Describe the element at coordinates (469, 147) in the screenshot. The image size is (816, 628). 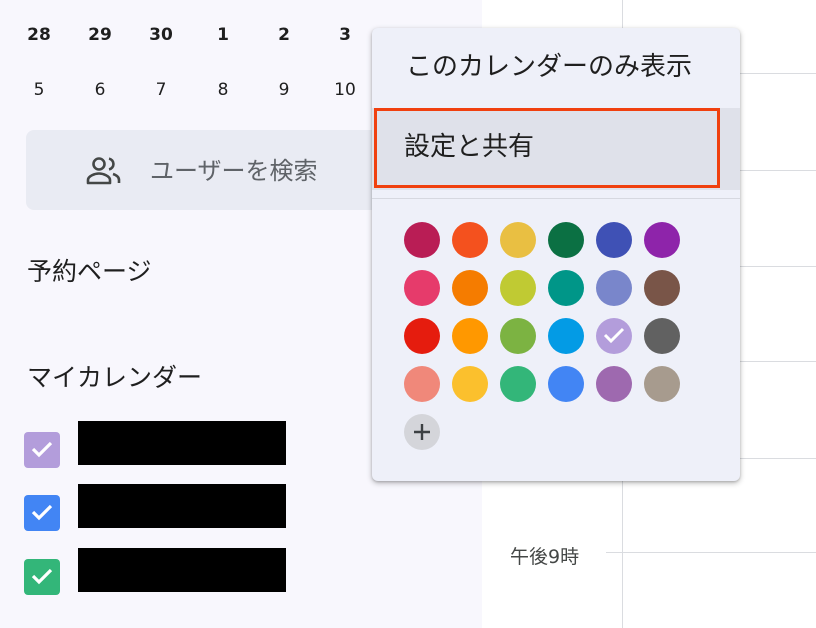
I see `menu-item-label: 設定と共有` at that location.